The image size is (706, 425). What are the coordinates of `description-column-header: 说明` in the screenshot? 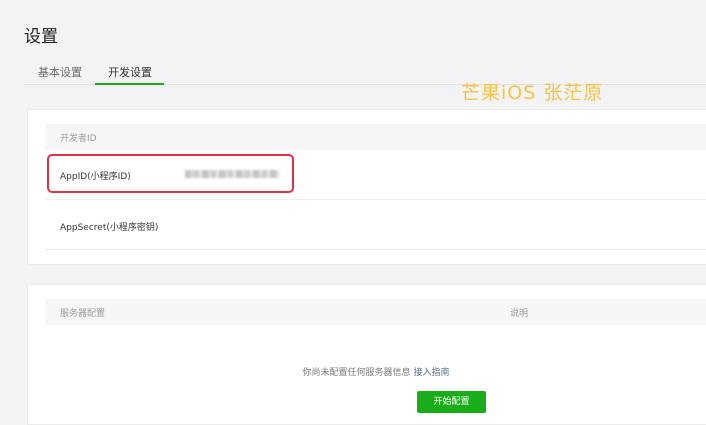 It's located at (519, 314).